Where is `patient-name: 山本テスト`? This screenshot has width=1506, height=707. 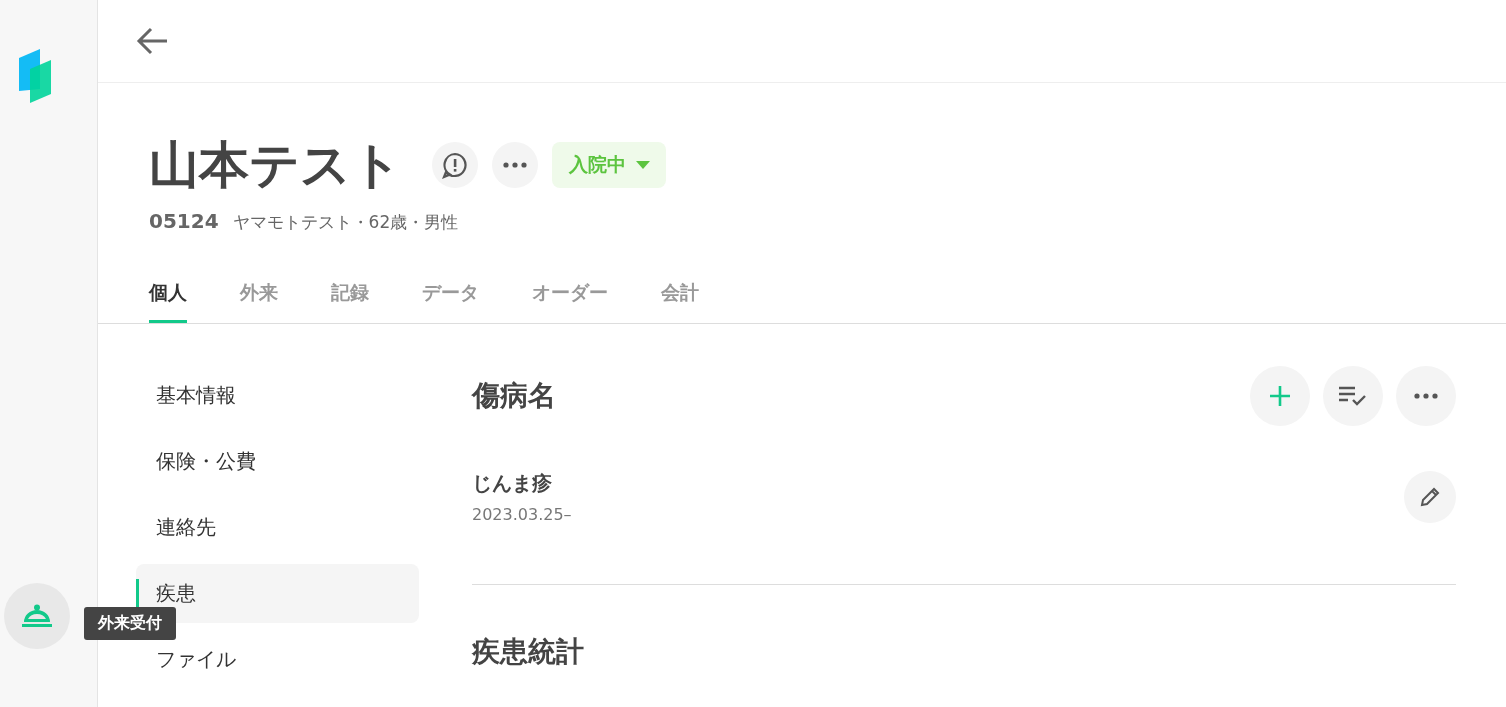 patient-name: 山本テスト is located at coordinates (275, 165).